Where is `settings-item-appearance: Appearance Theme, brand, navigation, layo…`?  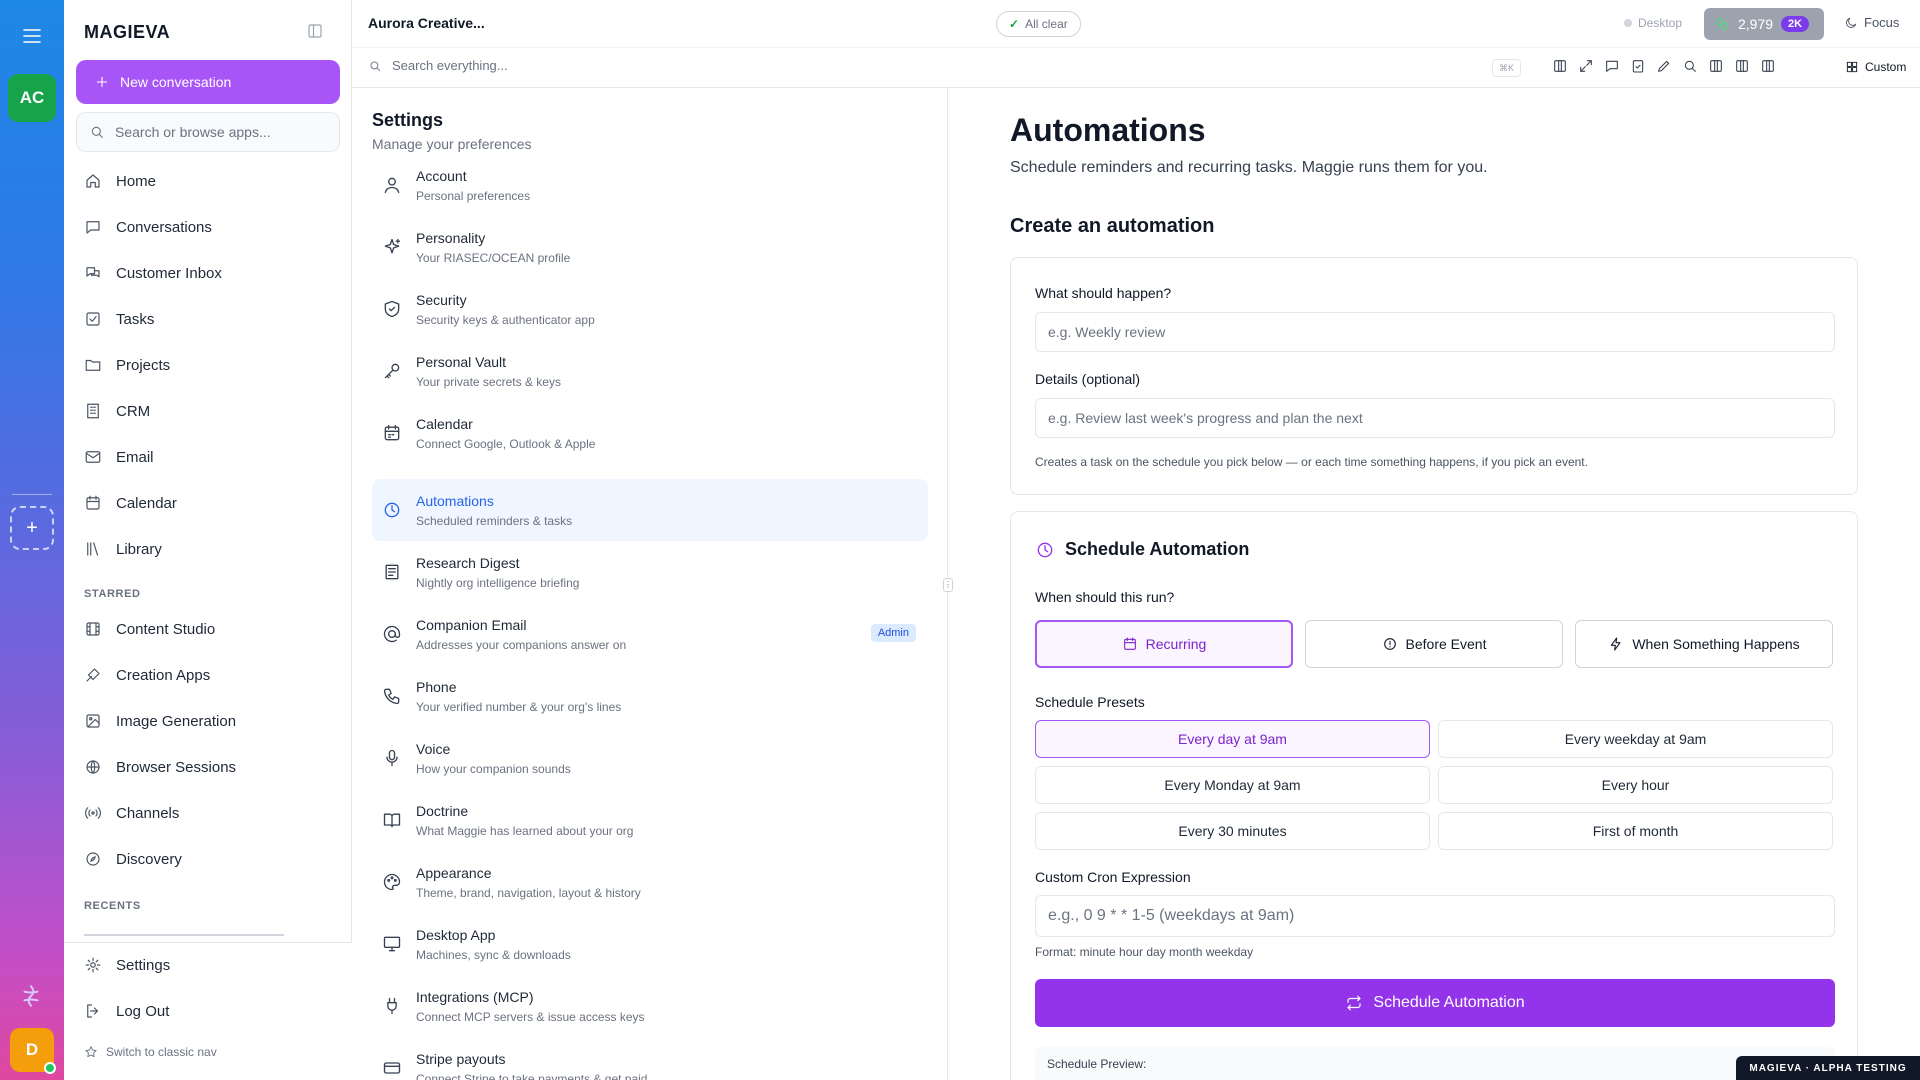
settings-item-appearance: Appearance Theme, brand, navigation, layo… is located at coordinates (650, 882).